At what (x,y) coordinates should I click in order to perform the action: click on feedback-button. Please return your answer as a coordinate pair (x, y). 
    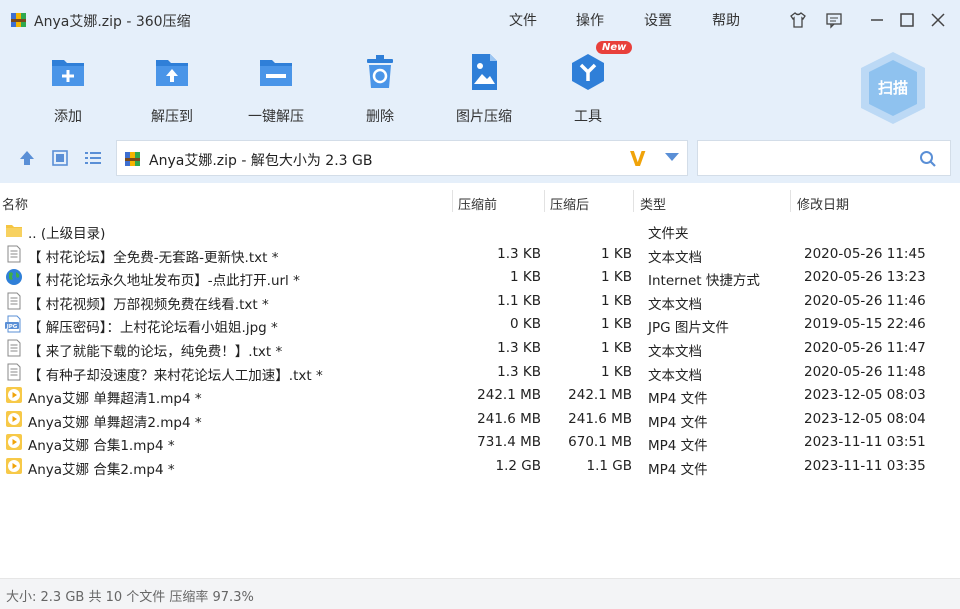
    Looking at the image, I should click on (834, 20).